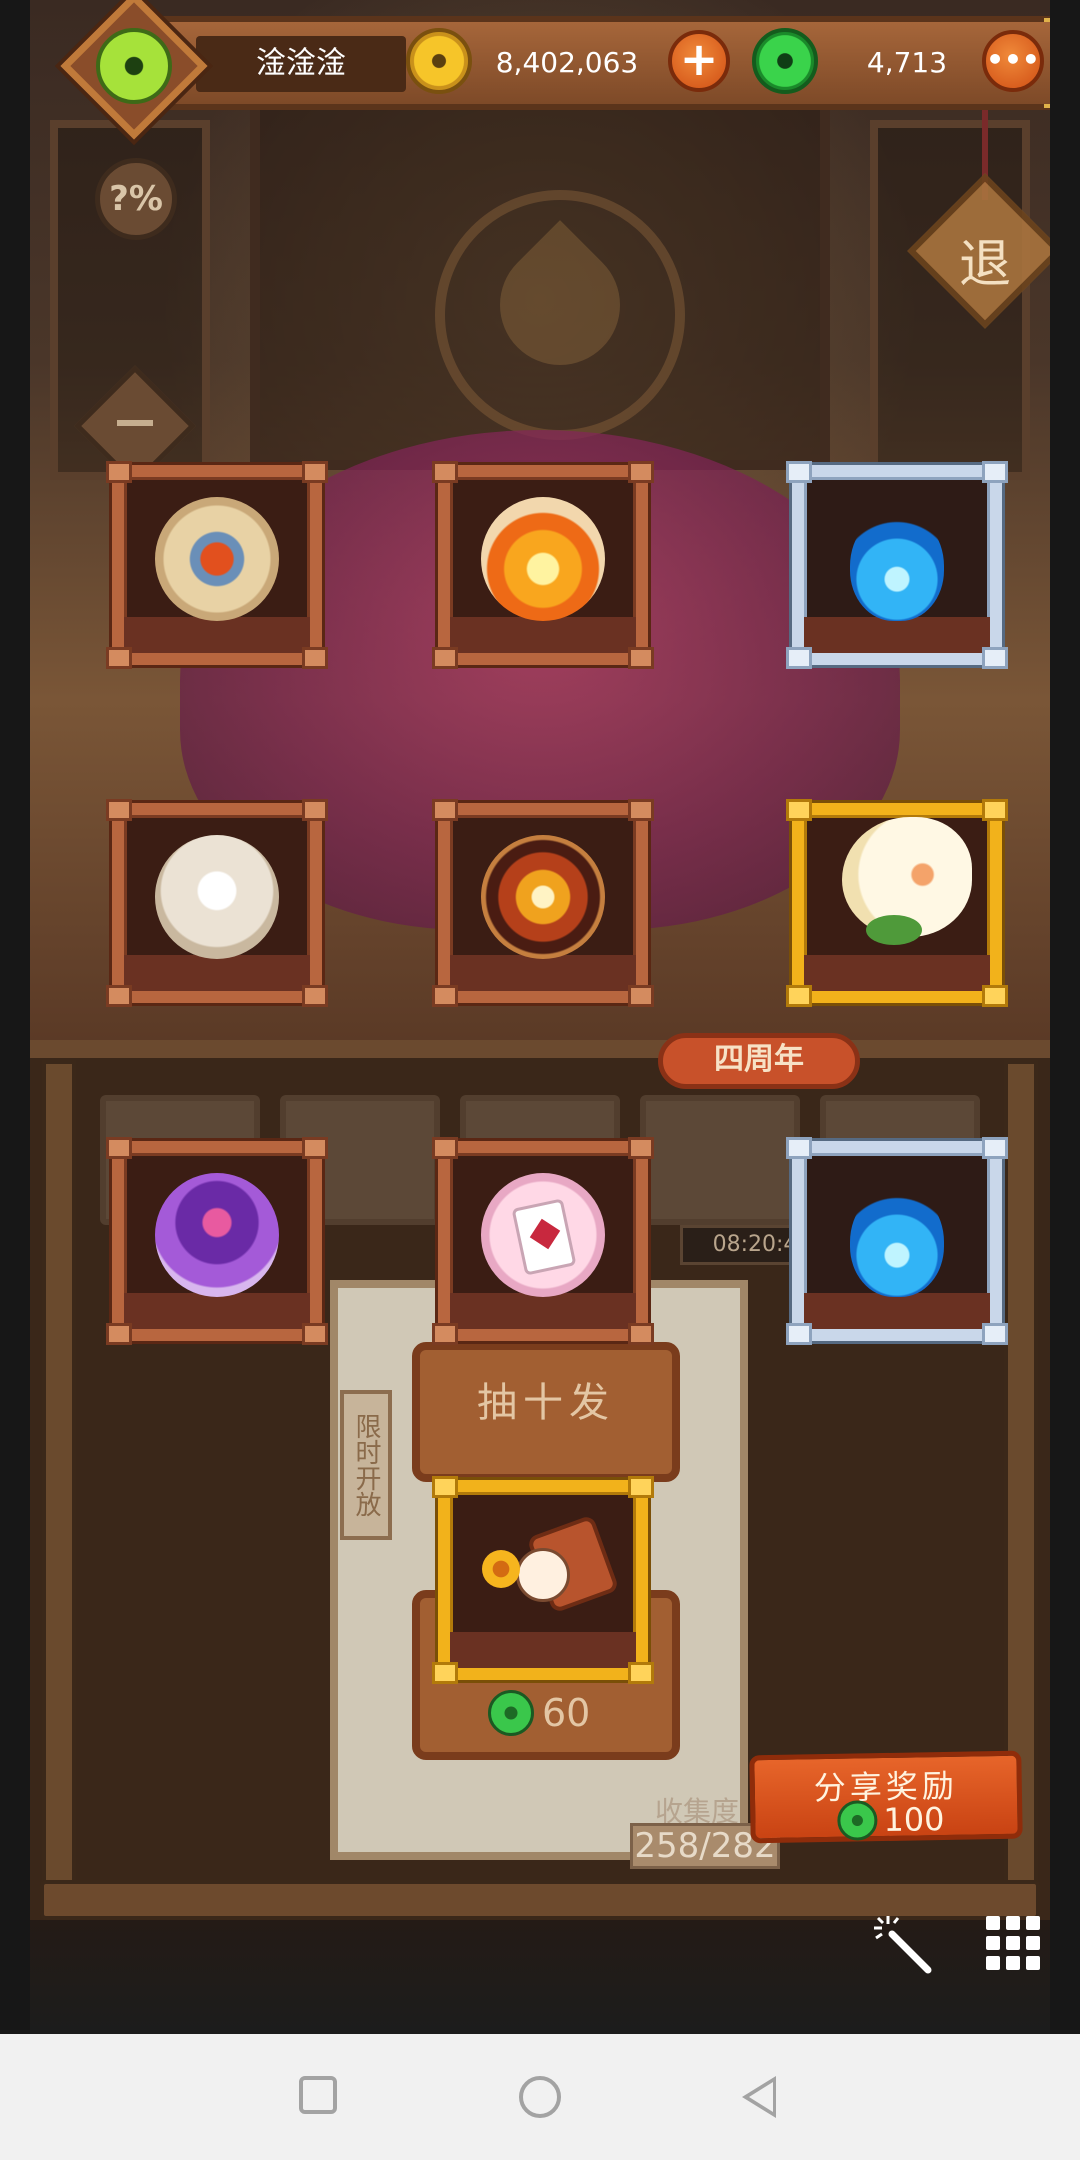  I want to click on rune-orb-icon, so click(217, 559).